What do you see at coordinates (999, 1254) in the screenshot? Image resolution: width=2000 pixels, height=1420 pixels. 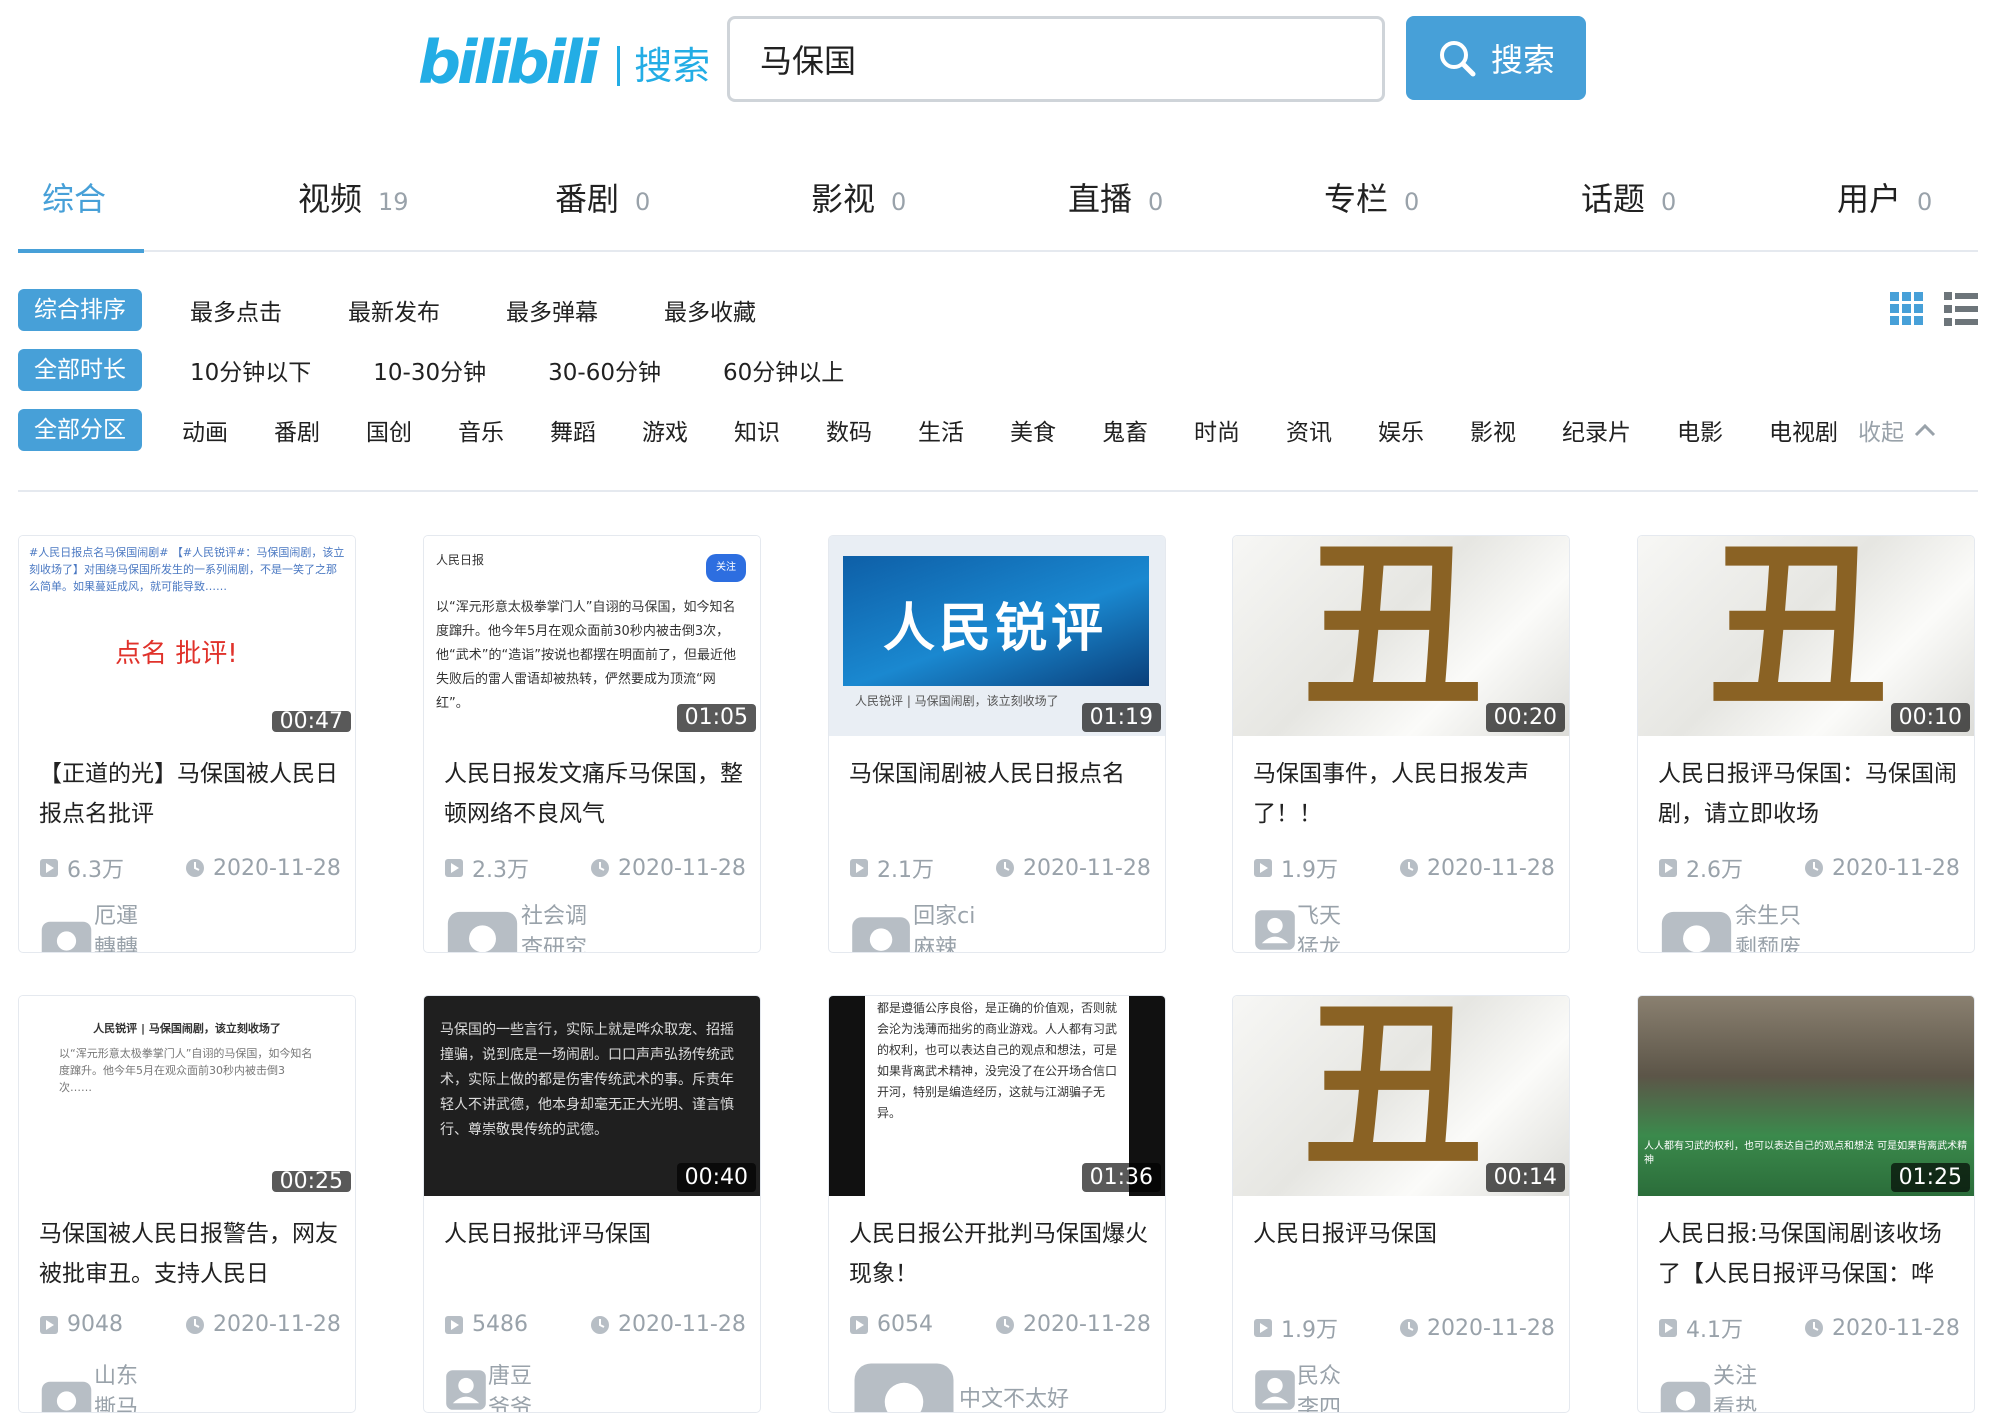 I see `video-title: 人民日报公开批判马保国爆火现象！` at bounding box center [999, 1254].